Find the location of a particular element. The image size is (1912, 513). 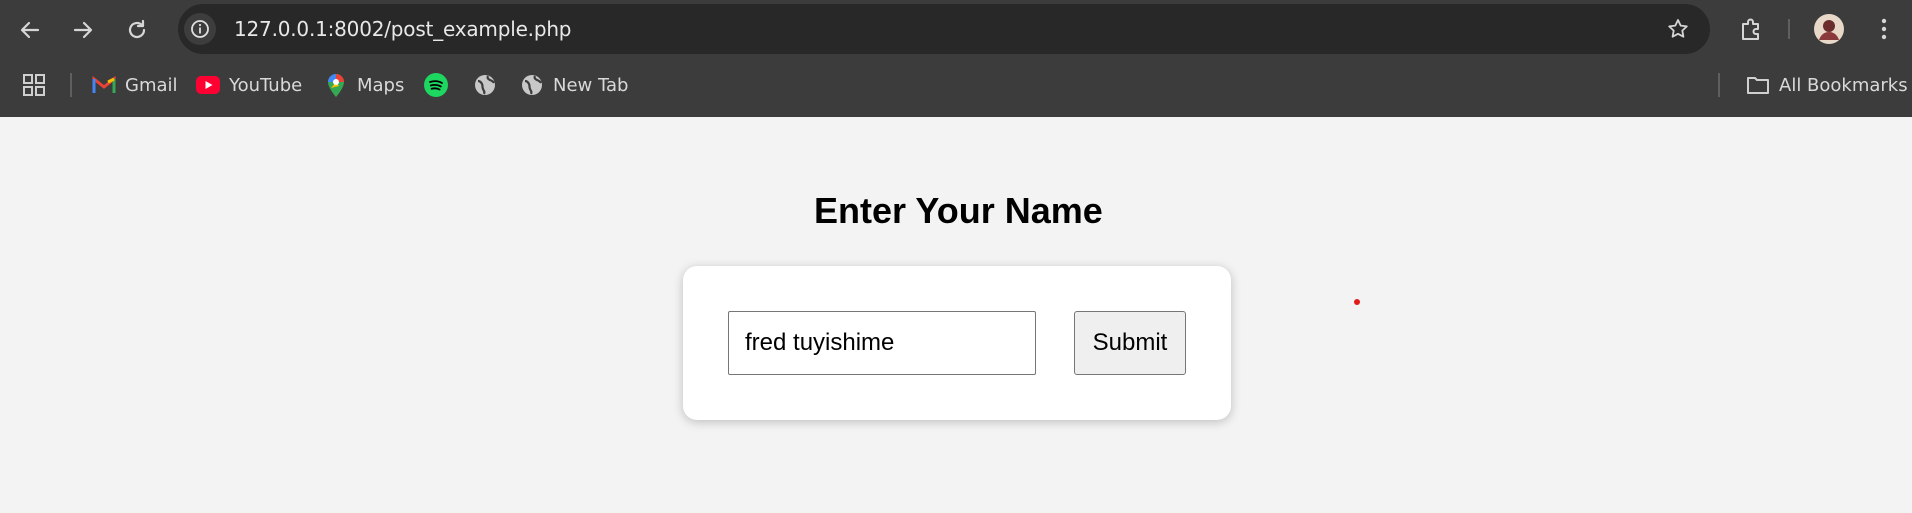

back-arrow-icon is located at coordinates (30, 30).